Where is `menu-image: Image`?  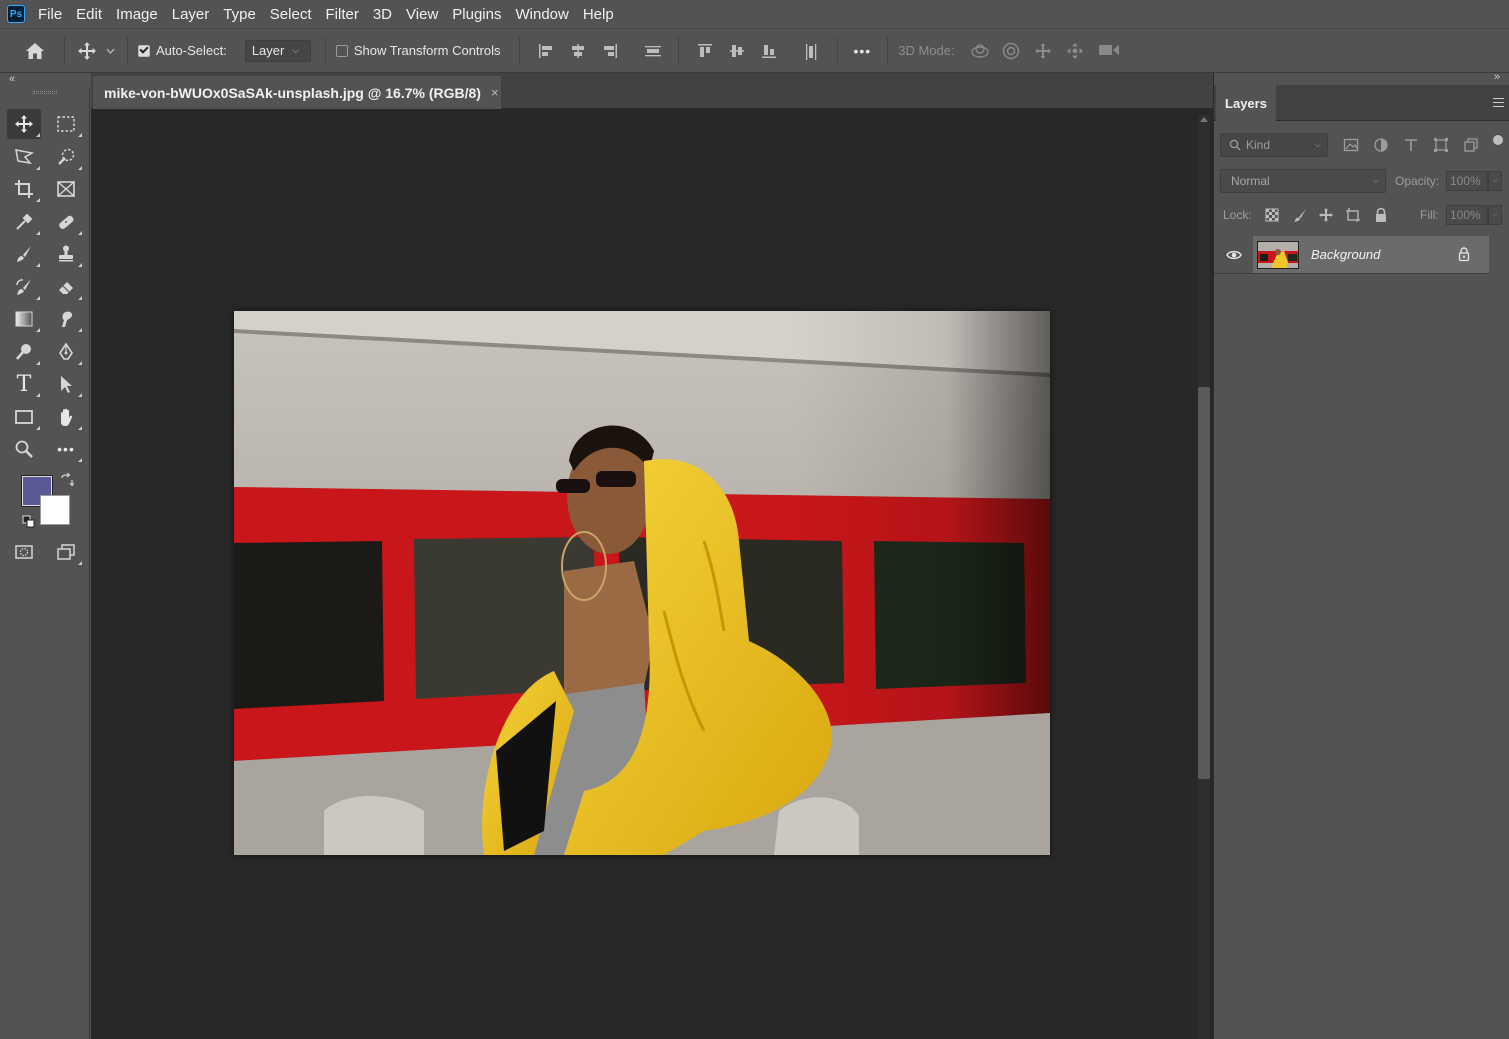
menu-image: Image is located at coordinates (137, 14).